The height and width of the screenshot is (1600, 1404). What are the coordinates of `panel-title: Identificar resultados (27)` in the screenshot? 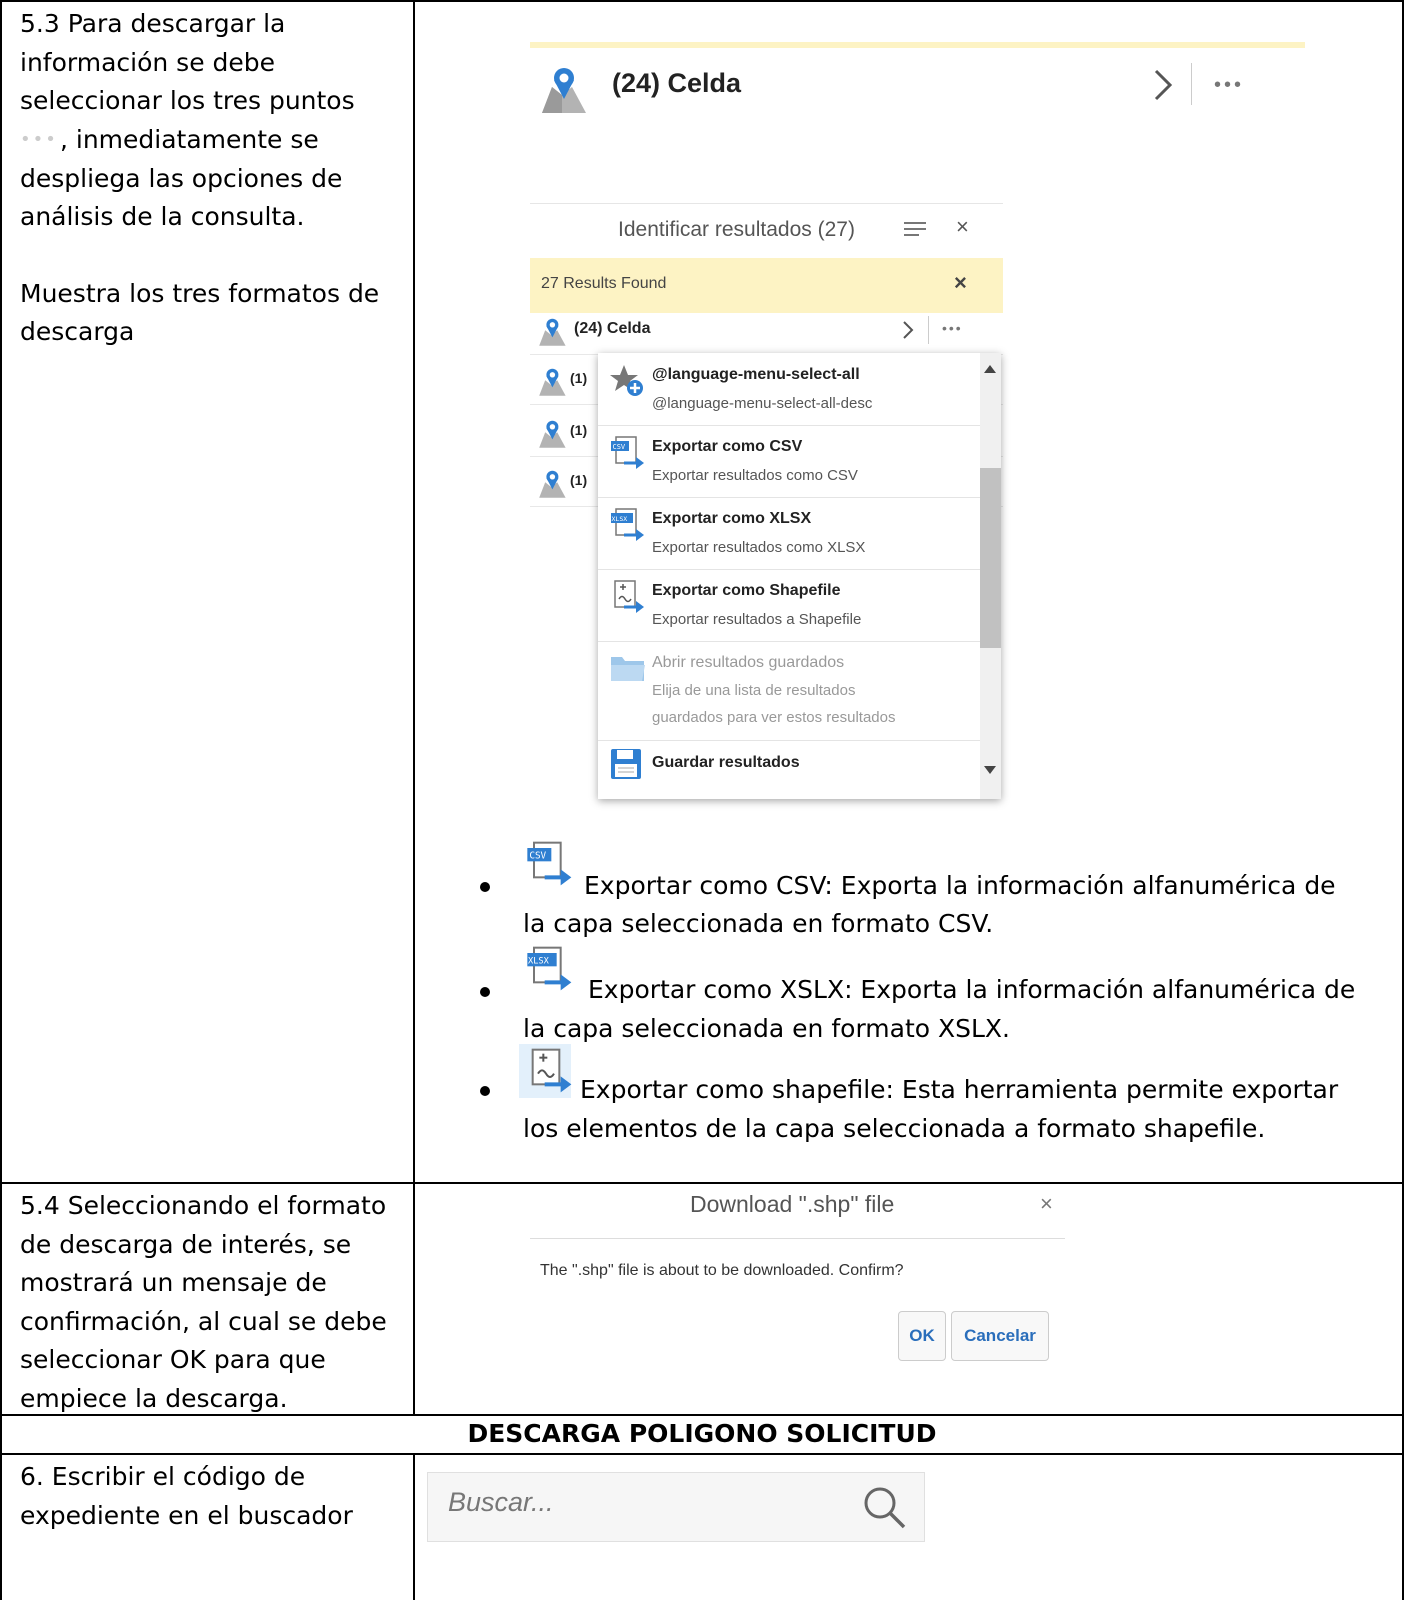 It's located at (736, 229).